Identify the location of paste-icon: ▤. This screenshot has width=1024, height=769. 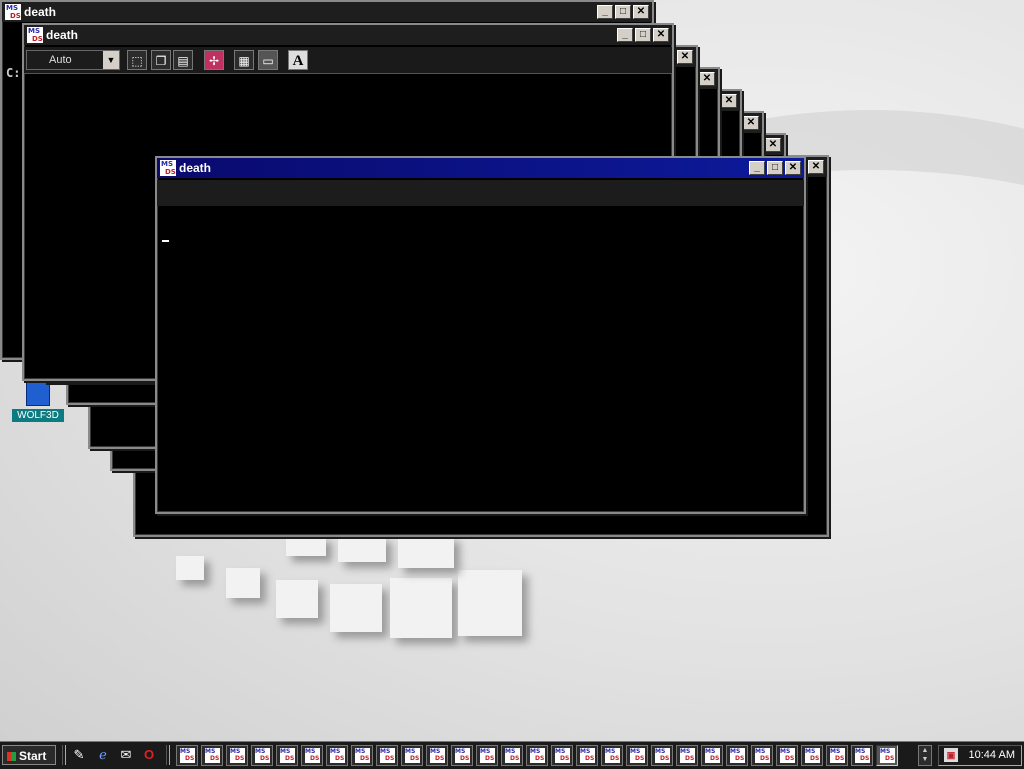
(183, 60).